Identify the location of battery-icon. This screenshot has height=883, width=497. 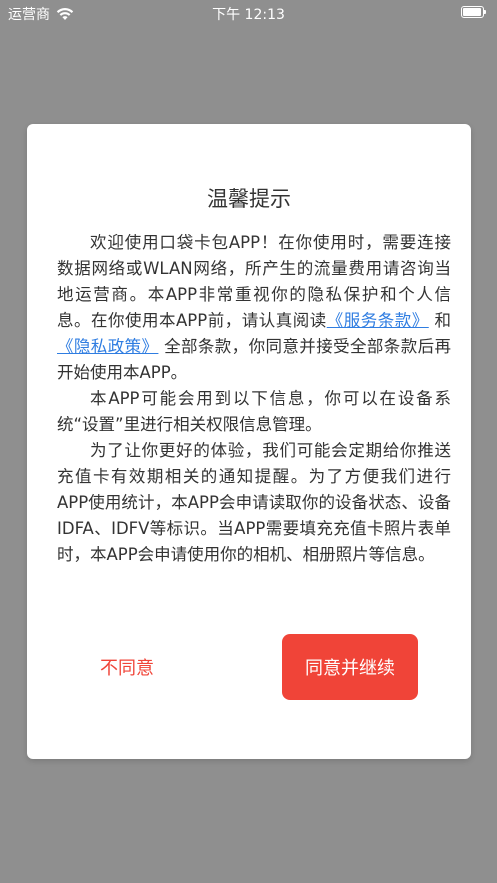
(474, 12).